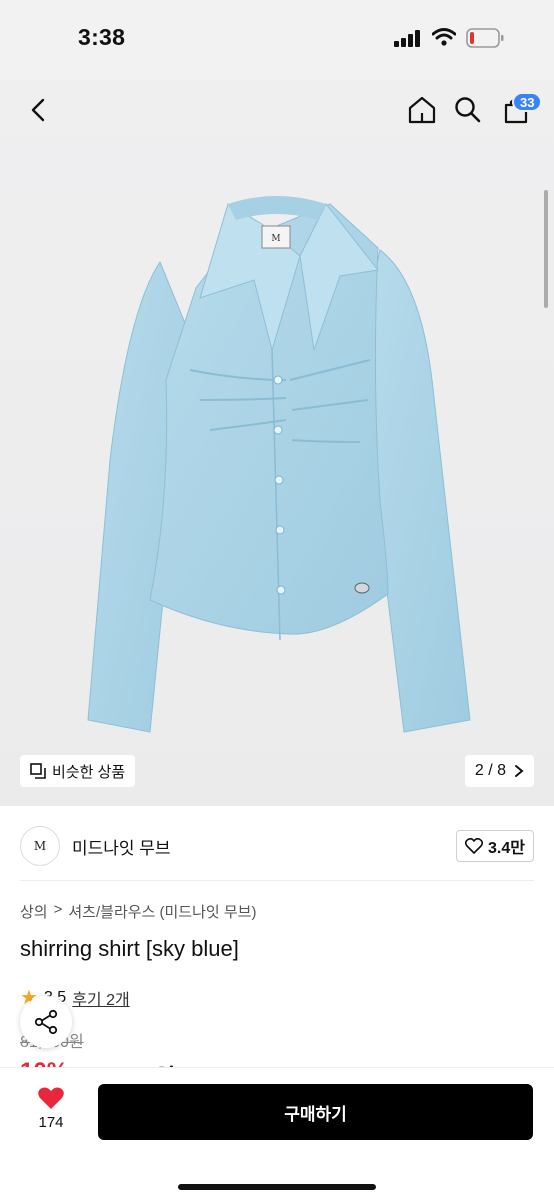 The width and height of the screenshot is (554, 1200). I want to click on battery-icon, so click(485, 38).